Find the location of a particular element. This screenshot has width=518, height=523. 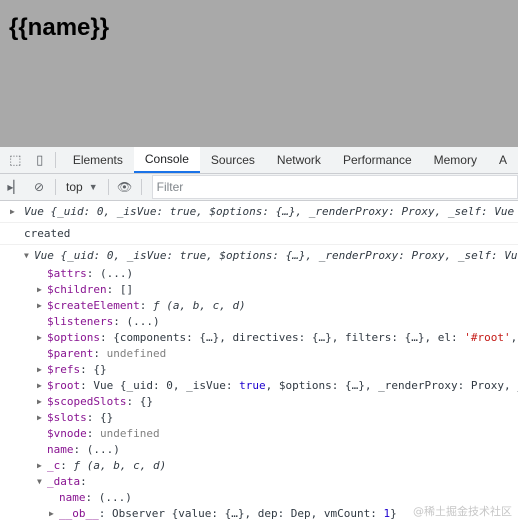

property-value-rest: } is located at coordinates (393, 513).